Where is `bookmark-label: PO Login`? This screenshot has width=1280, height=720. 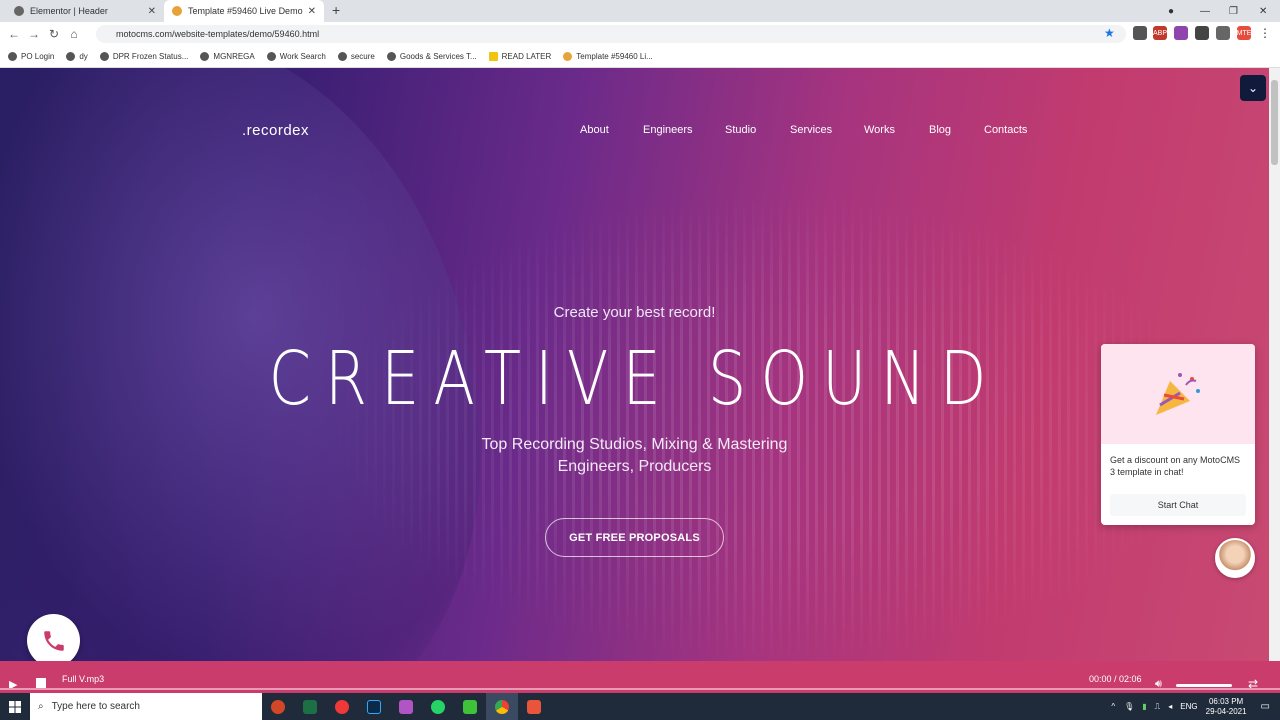 bookmark-label: PO Login is located at coordinates (38, 56).